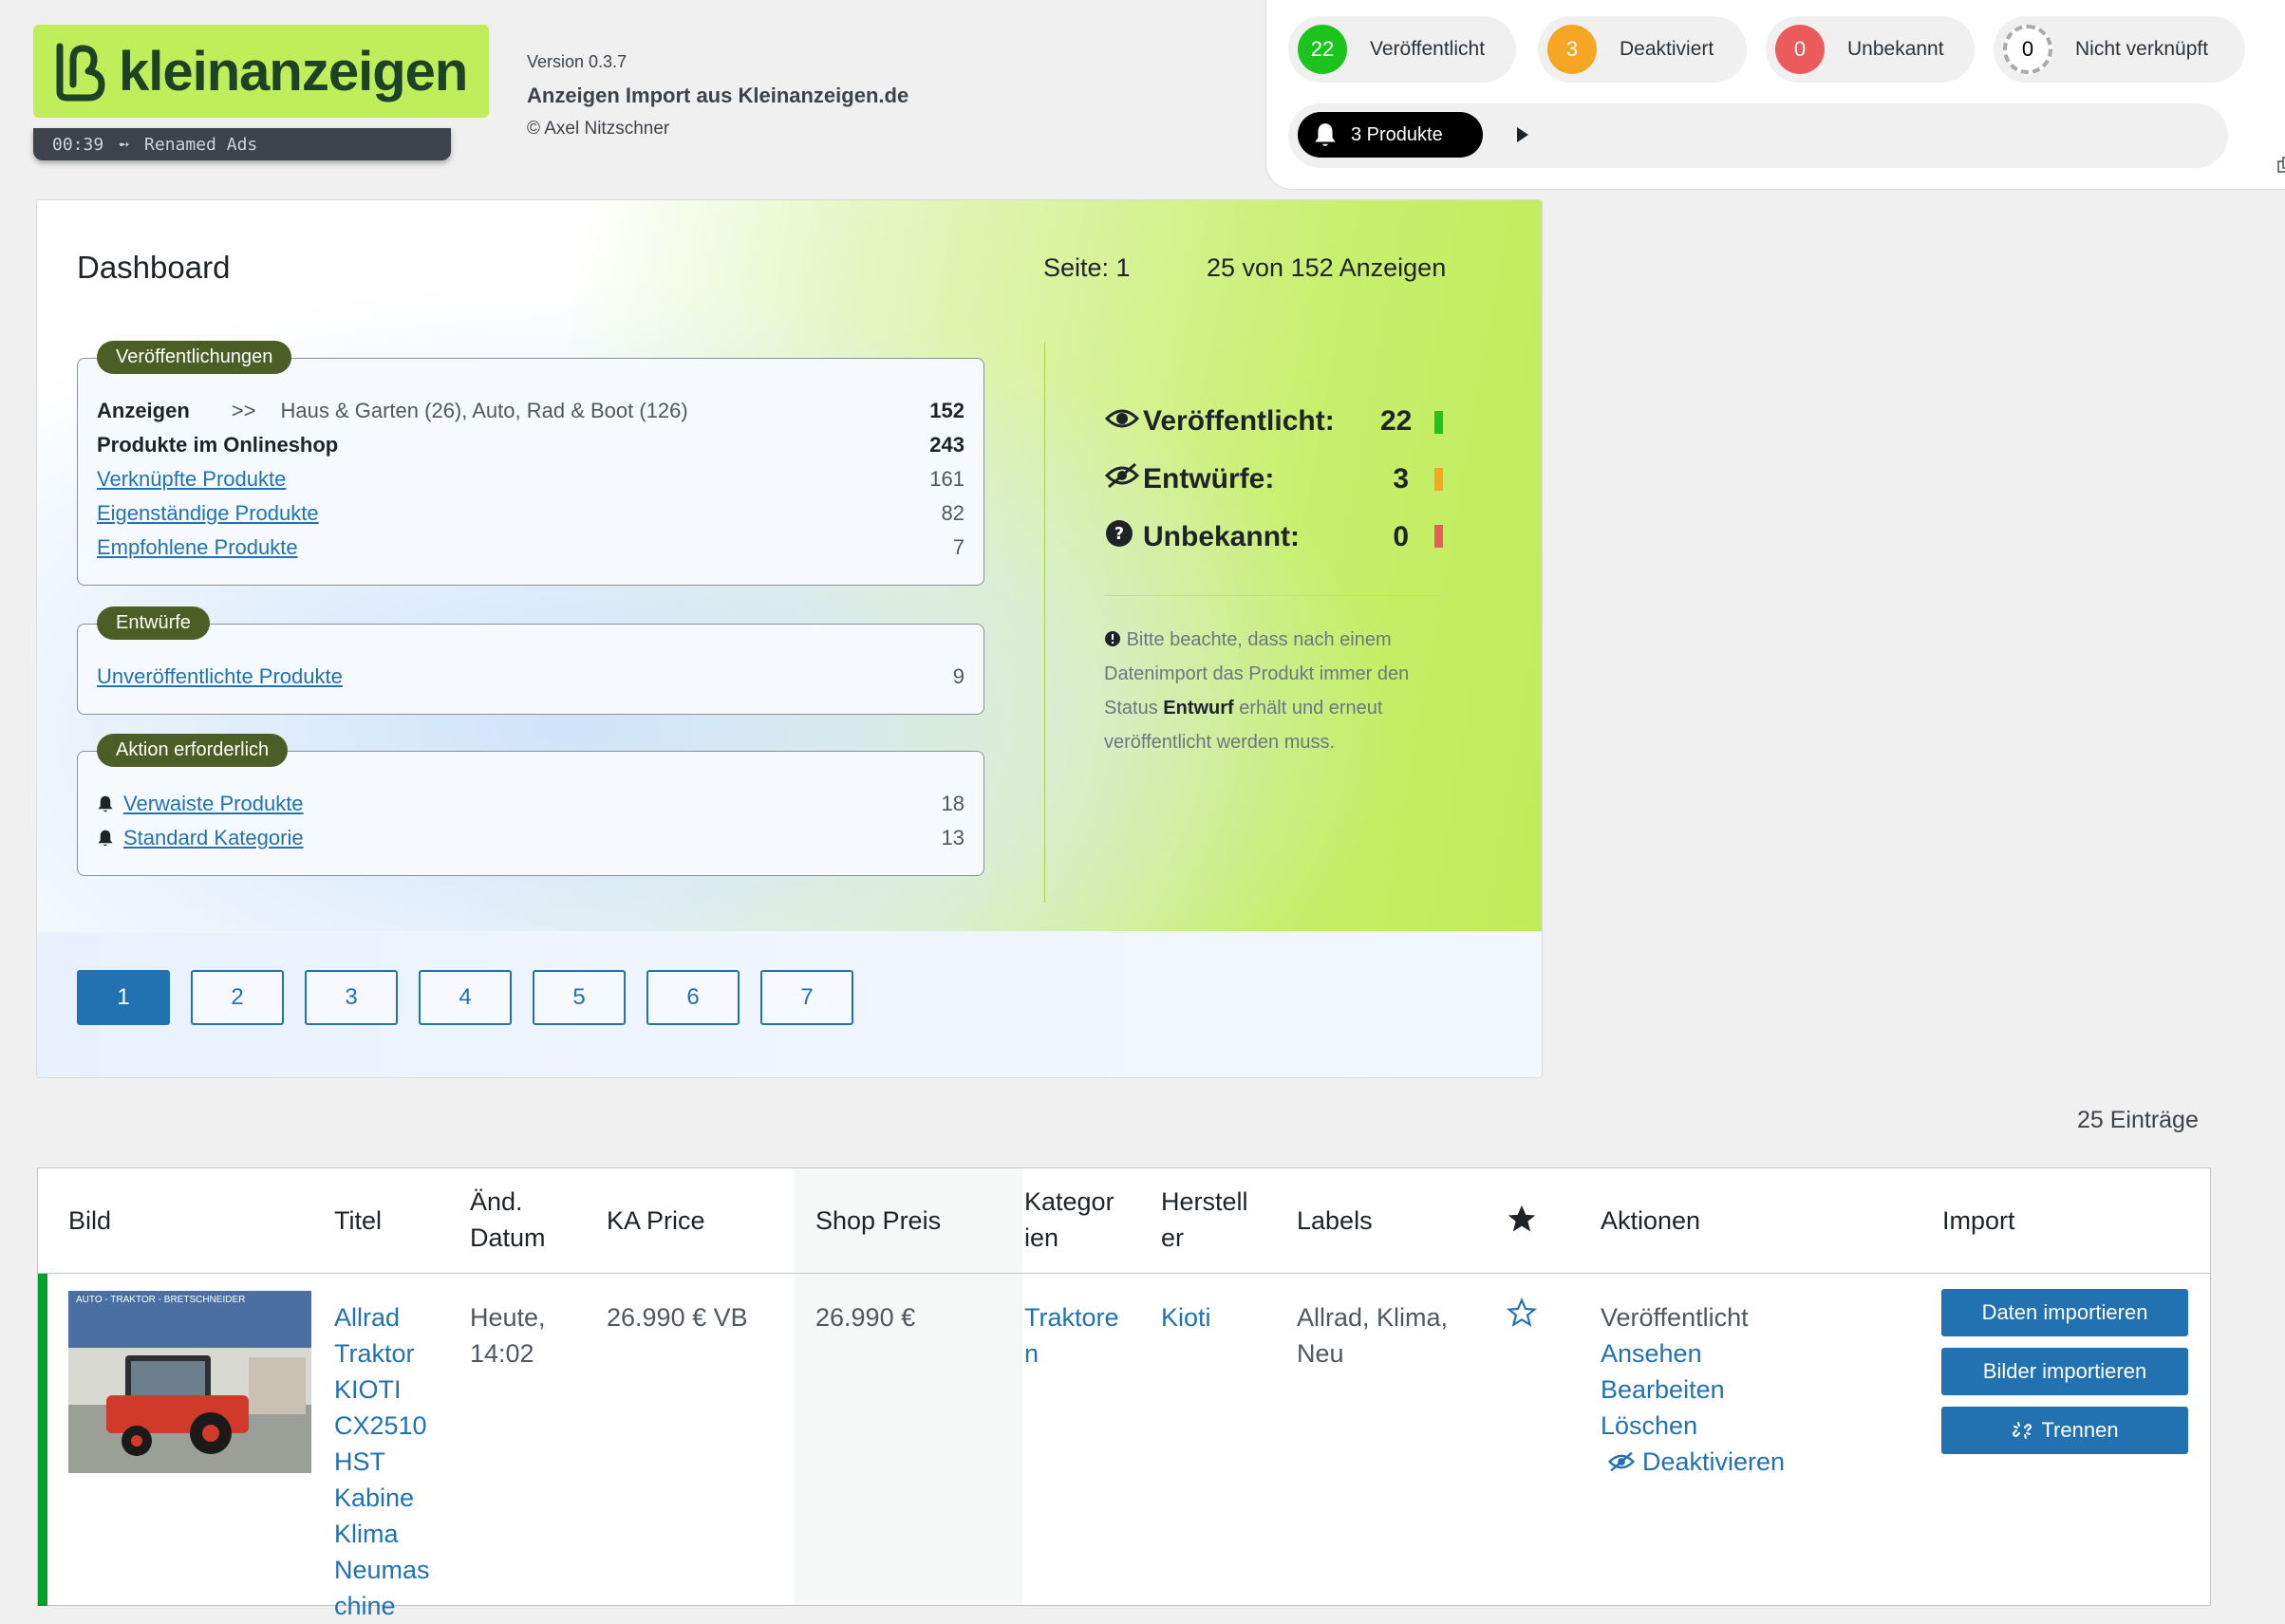 This screenshot has width=2285, height=1624. What do you see at coordinates (2142, 49) in the screenshot?
I see `unlinked-label: Nicht verknüpft` at bounding box center [2142, 49].